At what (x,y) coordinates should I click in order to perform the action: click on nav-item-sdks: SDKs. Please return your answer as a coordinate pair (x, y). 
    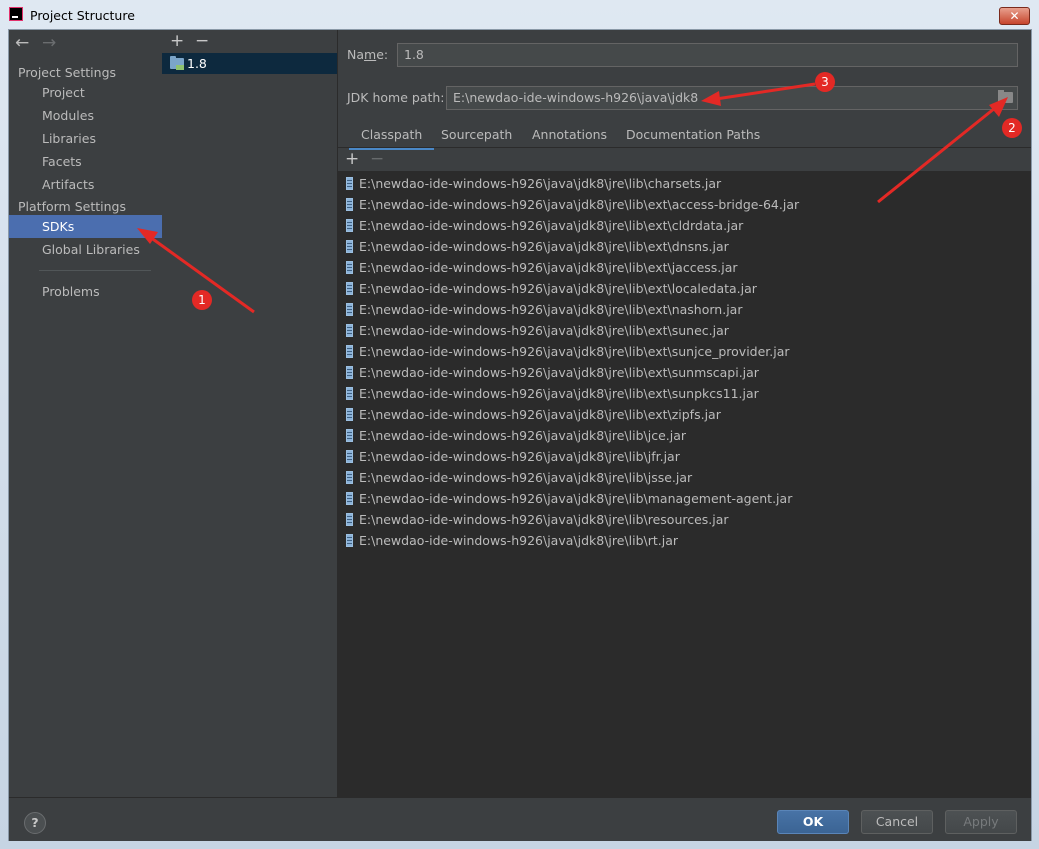
    Looking at the image, I should click on (85, 226).